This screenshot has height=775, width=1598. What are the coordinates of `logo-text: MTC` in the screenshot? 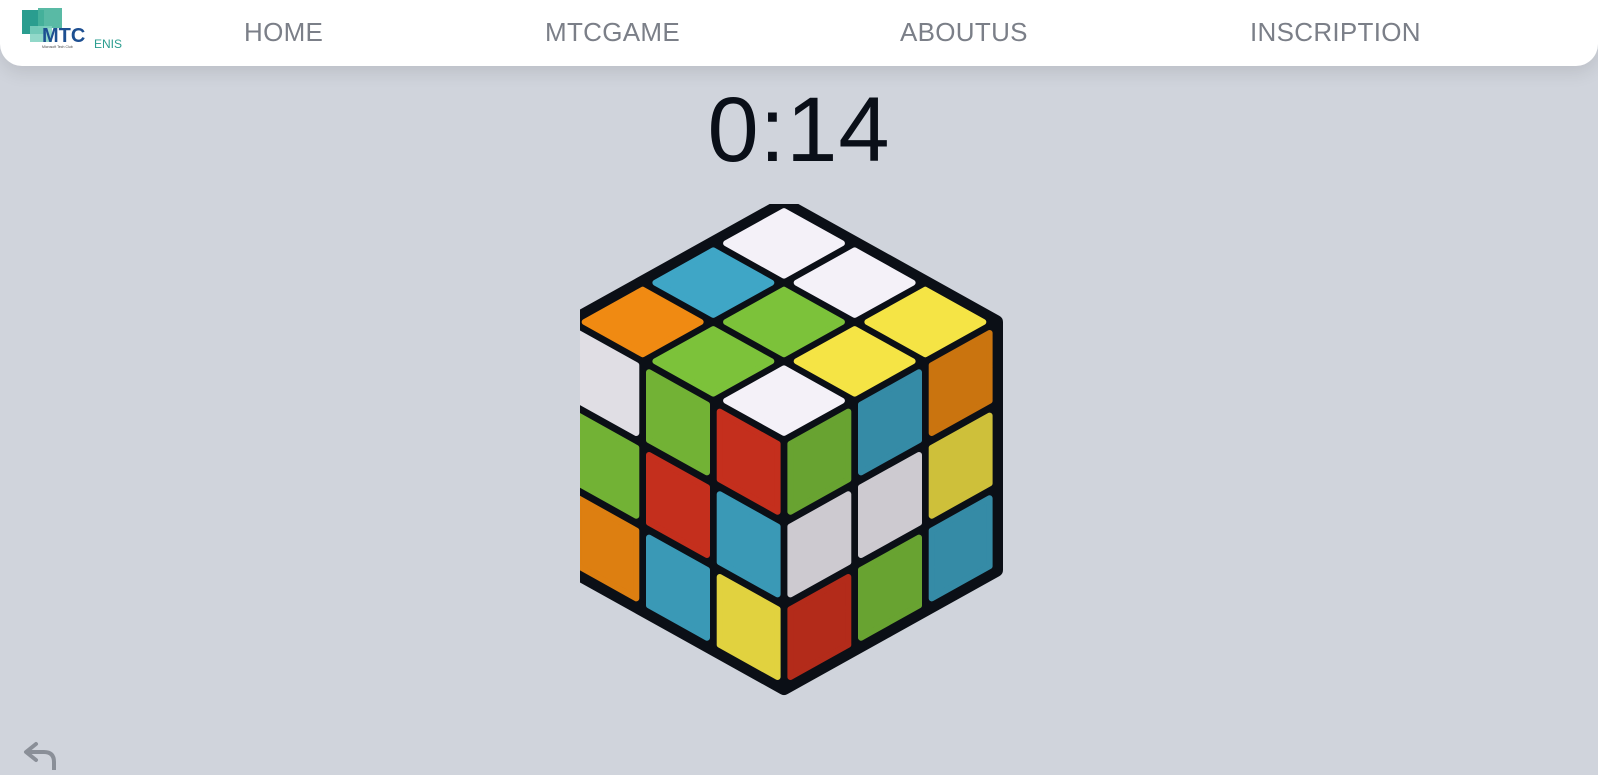 It's located at (63, 36).